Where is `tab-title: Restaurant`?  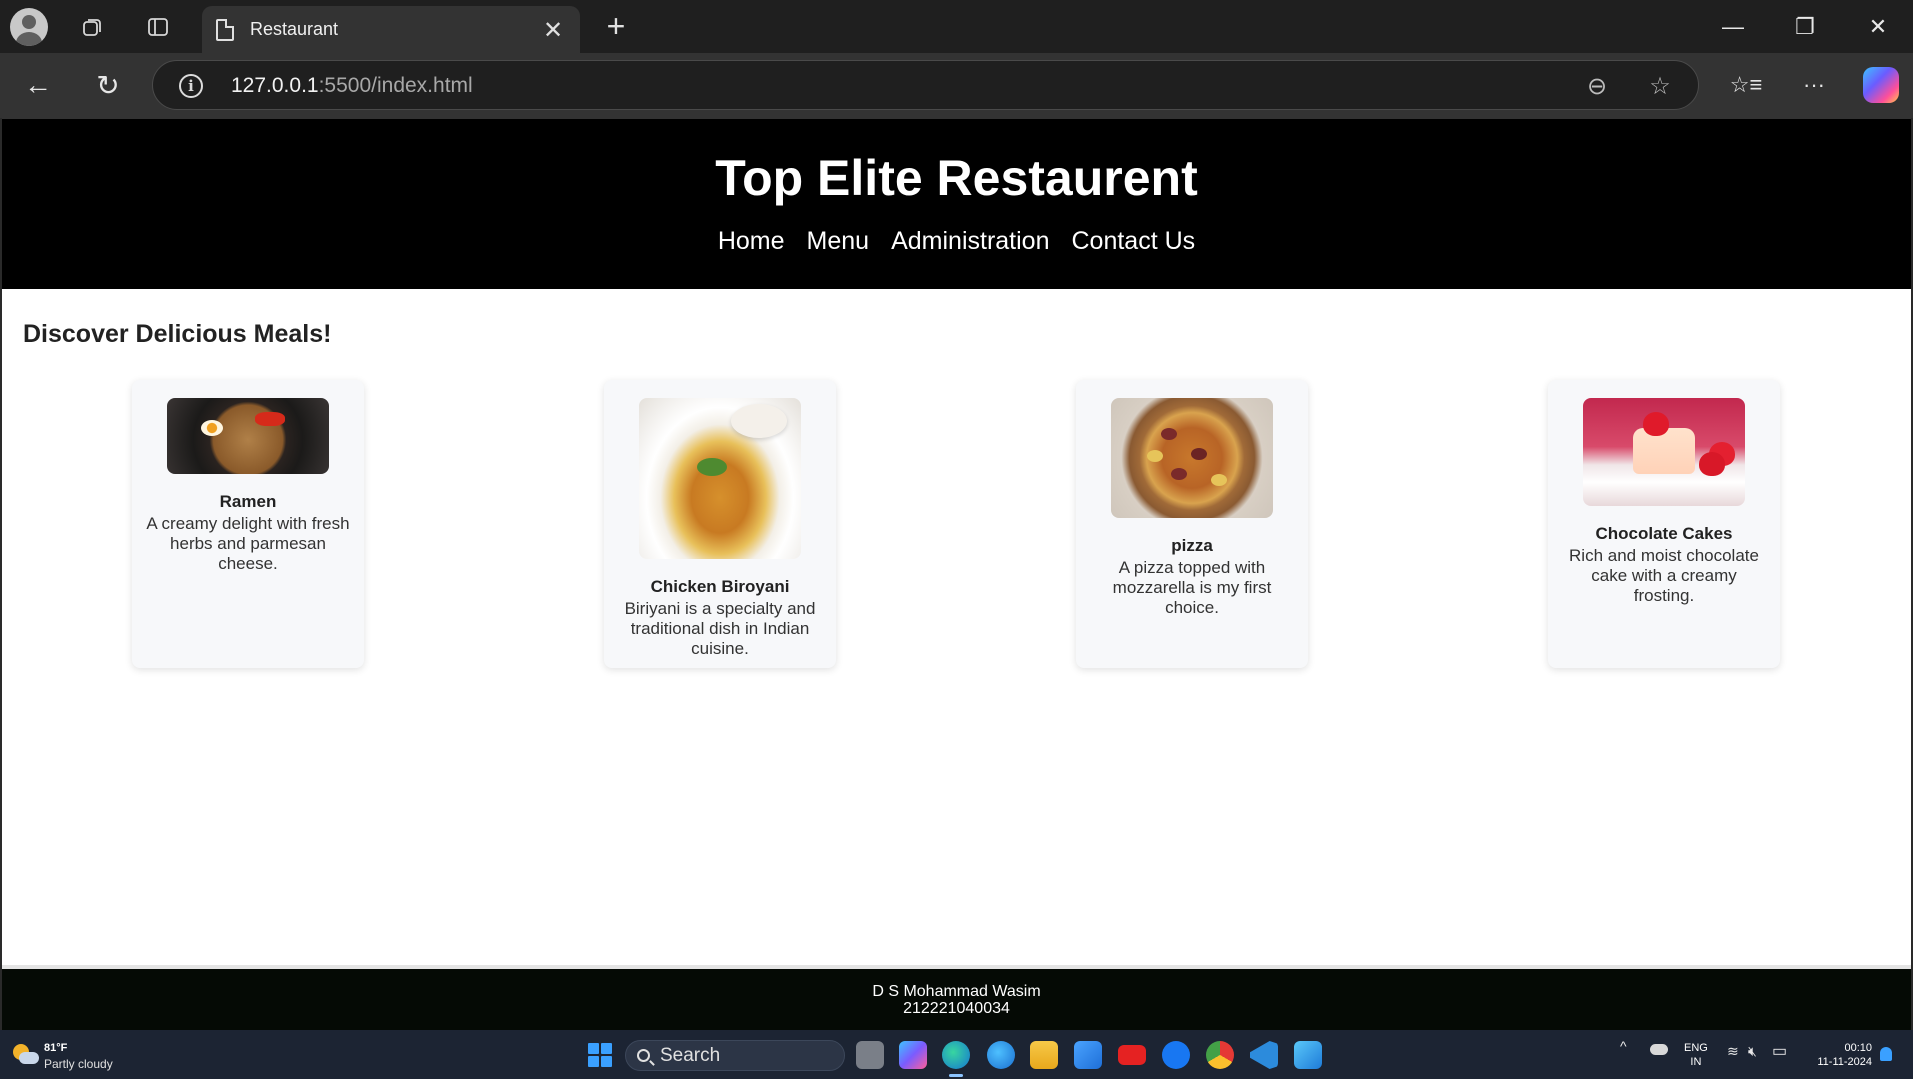 tab-title: Restaurant is located at coordinates (294, 29).